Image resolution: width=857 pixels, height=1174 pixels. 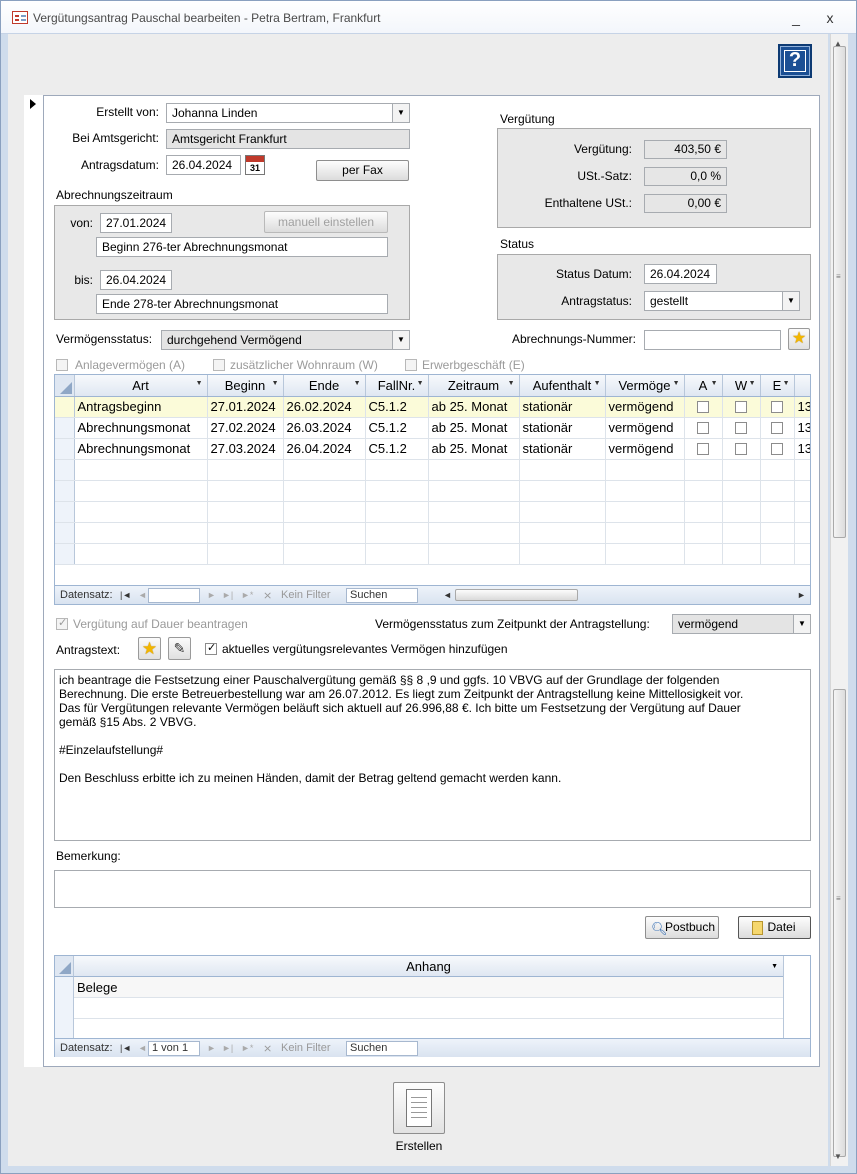 What do you see at coordinates (562, 386) in the screenshot?
I see `col-header-aufenthalt: Aufenthalt ▼` at bounding box center [562, 386].